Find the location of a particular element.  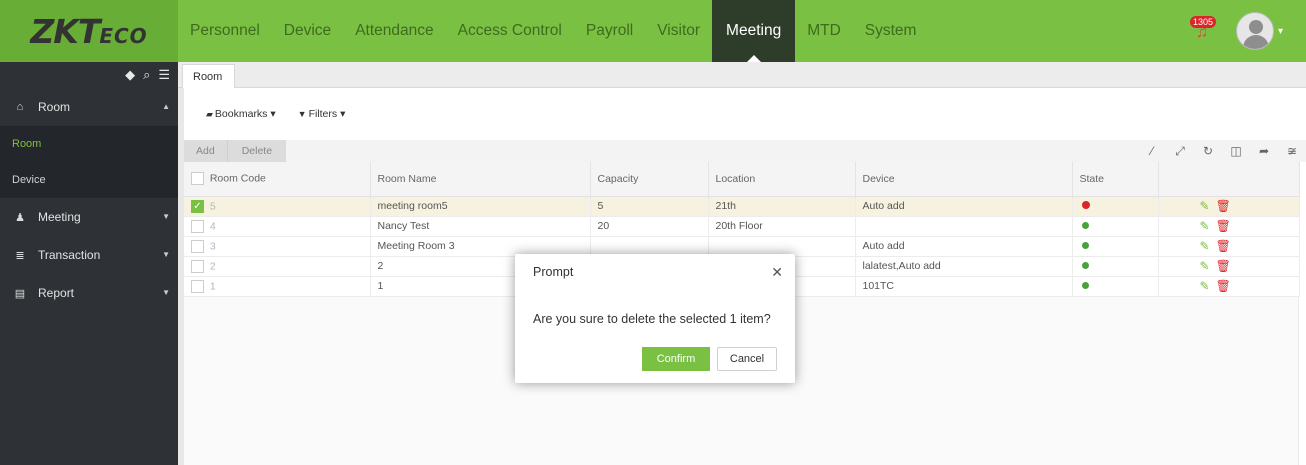

toolbar-icons: ⁄ ⤢ ↻ ◫ ➦ ≆ is located at coordinates (1222, 151).